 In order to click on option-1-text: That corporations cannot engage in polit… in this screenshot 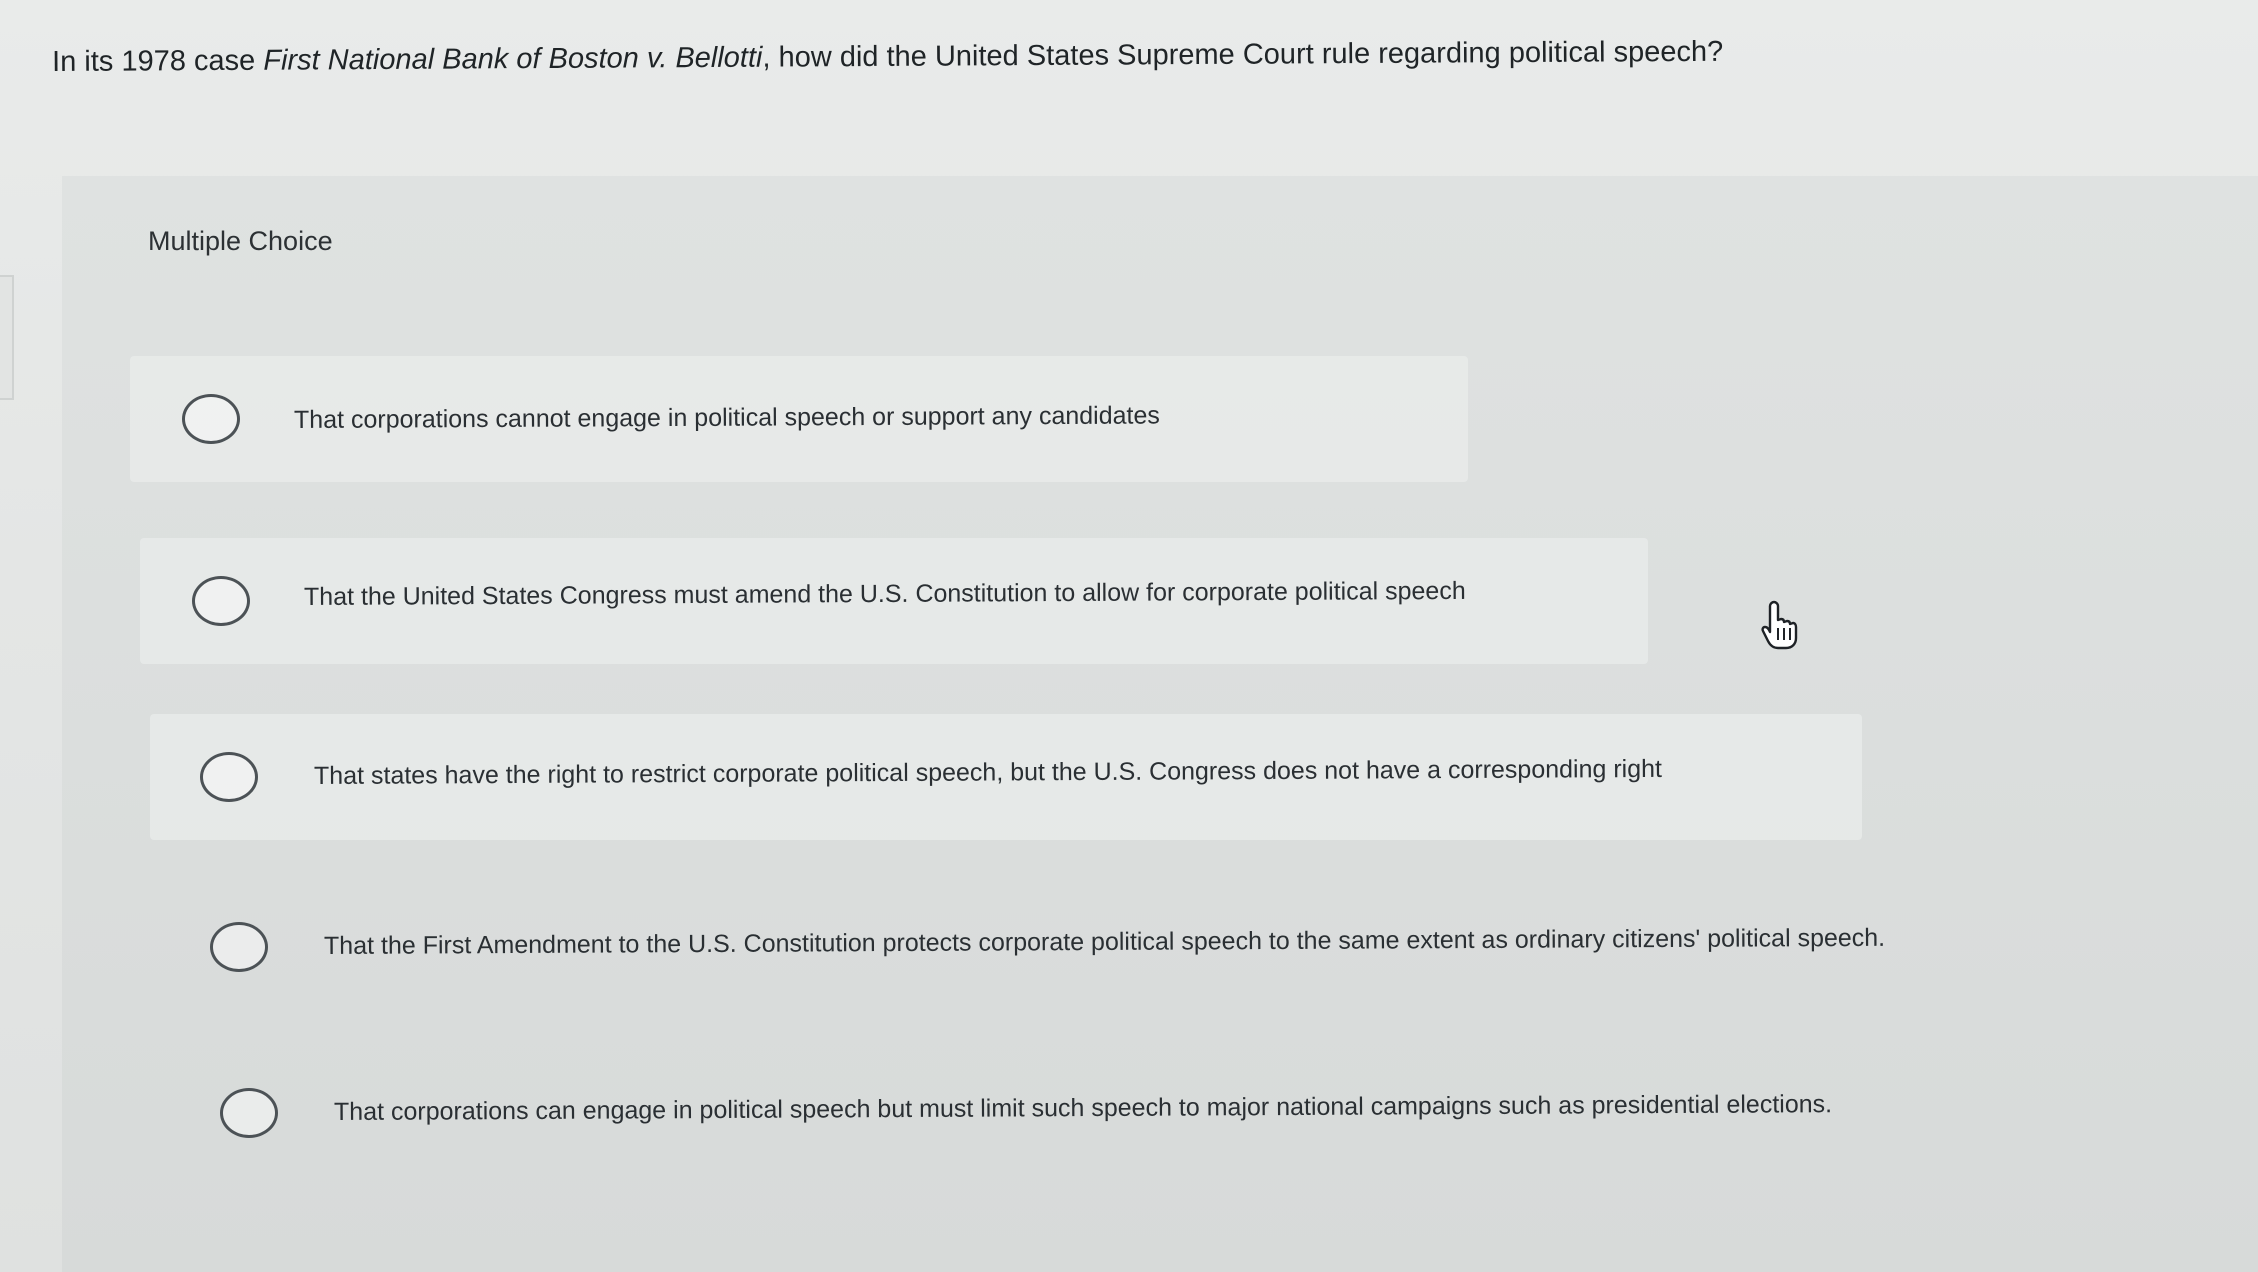, I will do `click(726, 417)`.